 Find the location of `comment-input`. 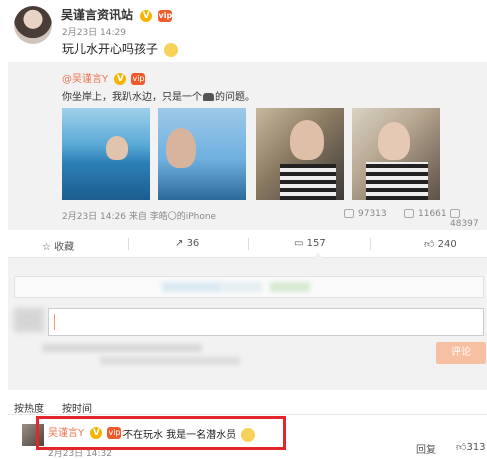

comment-input is located at coordinates (266, 322).